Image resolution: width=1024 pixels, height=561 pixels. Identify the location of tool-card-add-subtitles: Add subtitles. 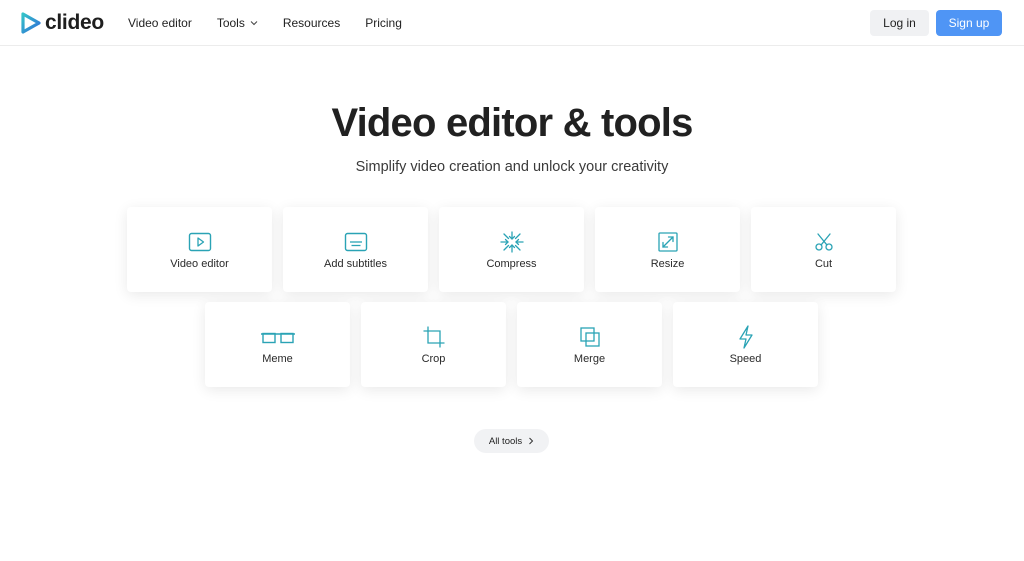
(355, 249).